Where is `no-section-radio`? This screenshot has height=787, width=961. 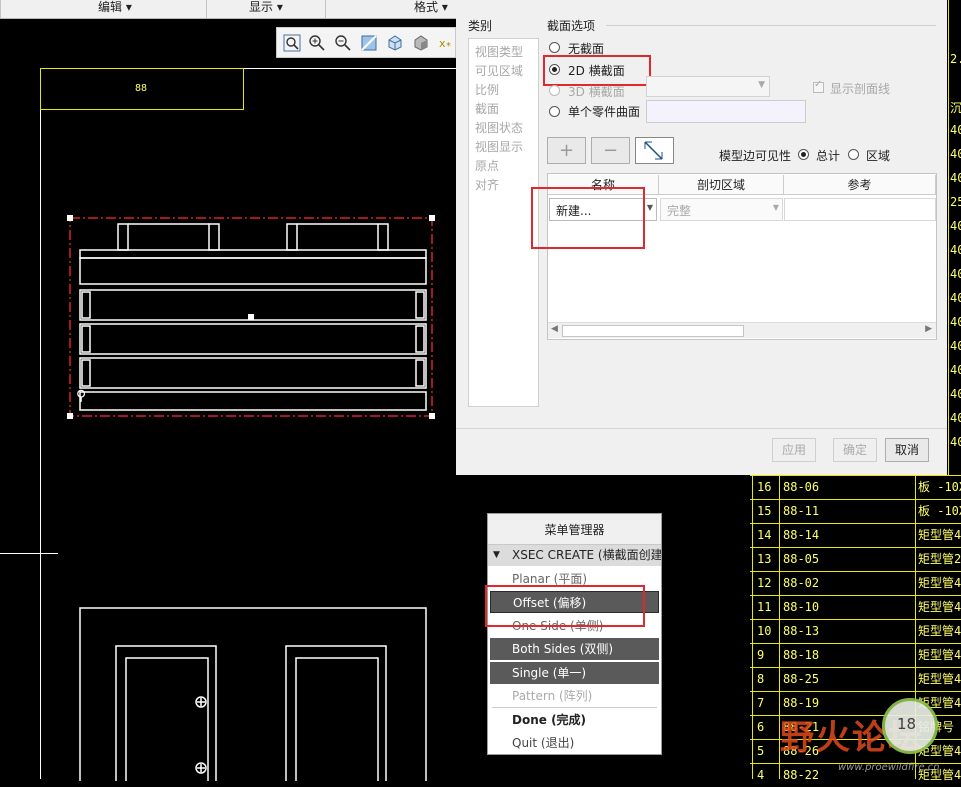 no-section-radio is located at coordinates (554, 47).